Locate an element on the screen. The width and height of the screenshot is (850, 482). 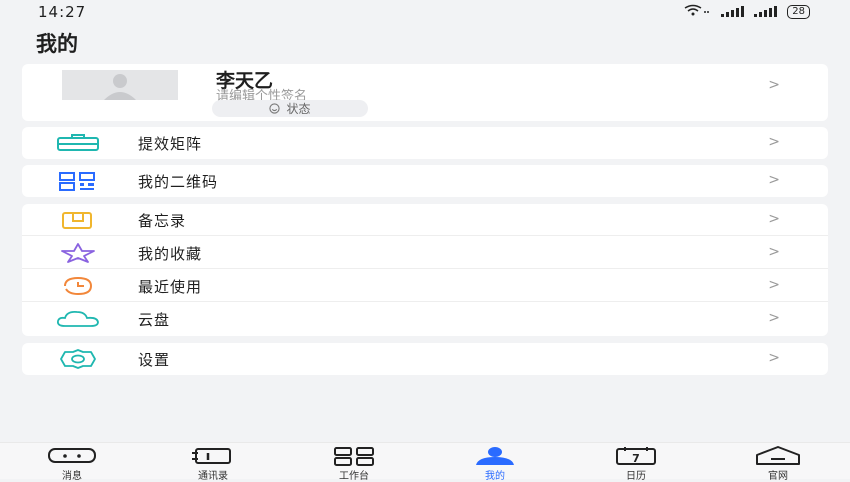
menu-item-settings: 设置 > is located at coordinates (425, 359).